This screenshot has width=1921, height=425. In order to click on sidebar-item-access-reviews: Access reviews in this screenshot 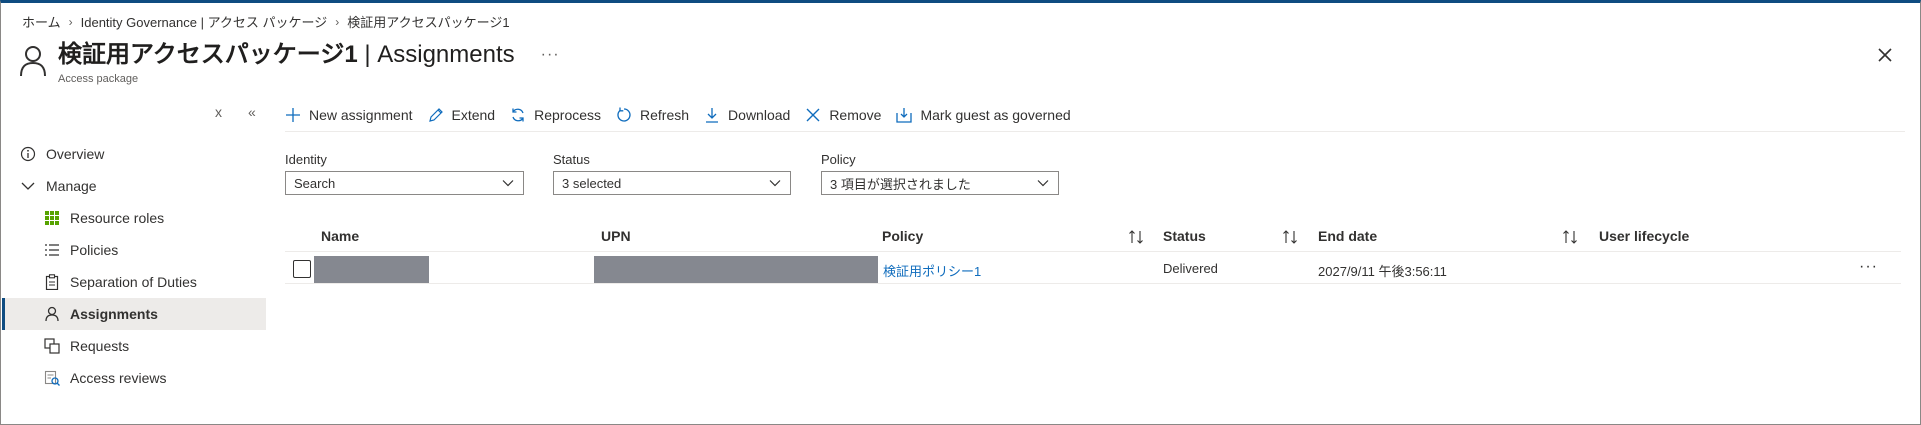, I will do `click(134, 378)`.